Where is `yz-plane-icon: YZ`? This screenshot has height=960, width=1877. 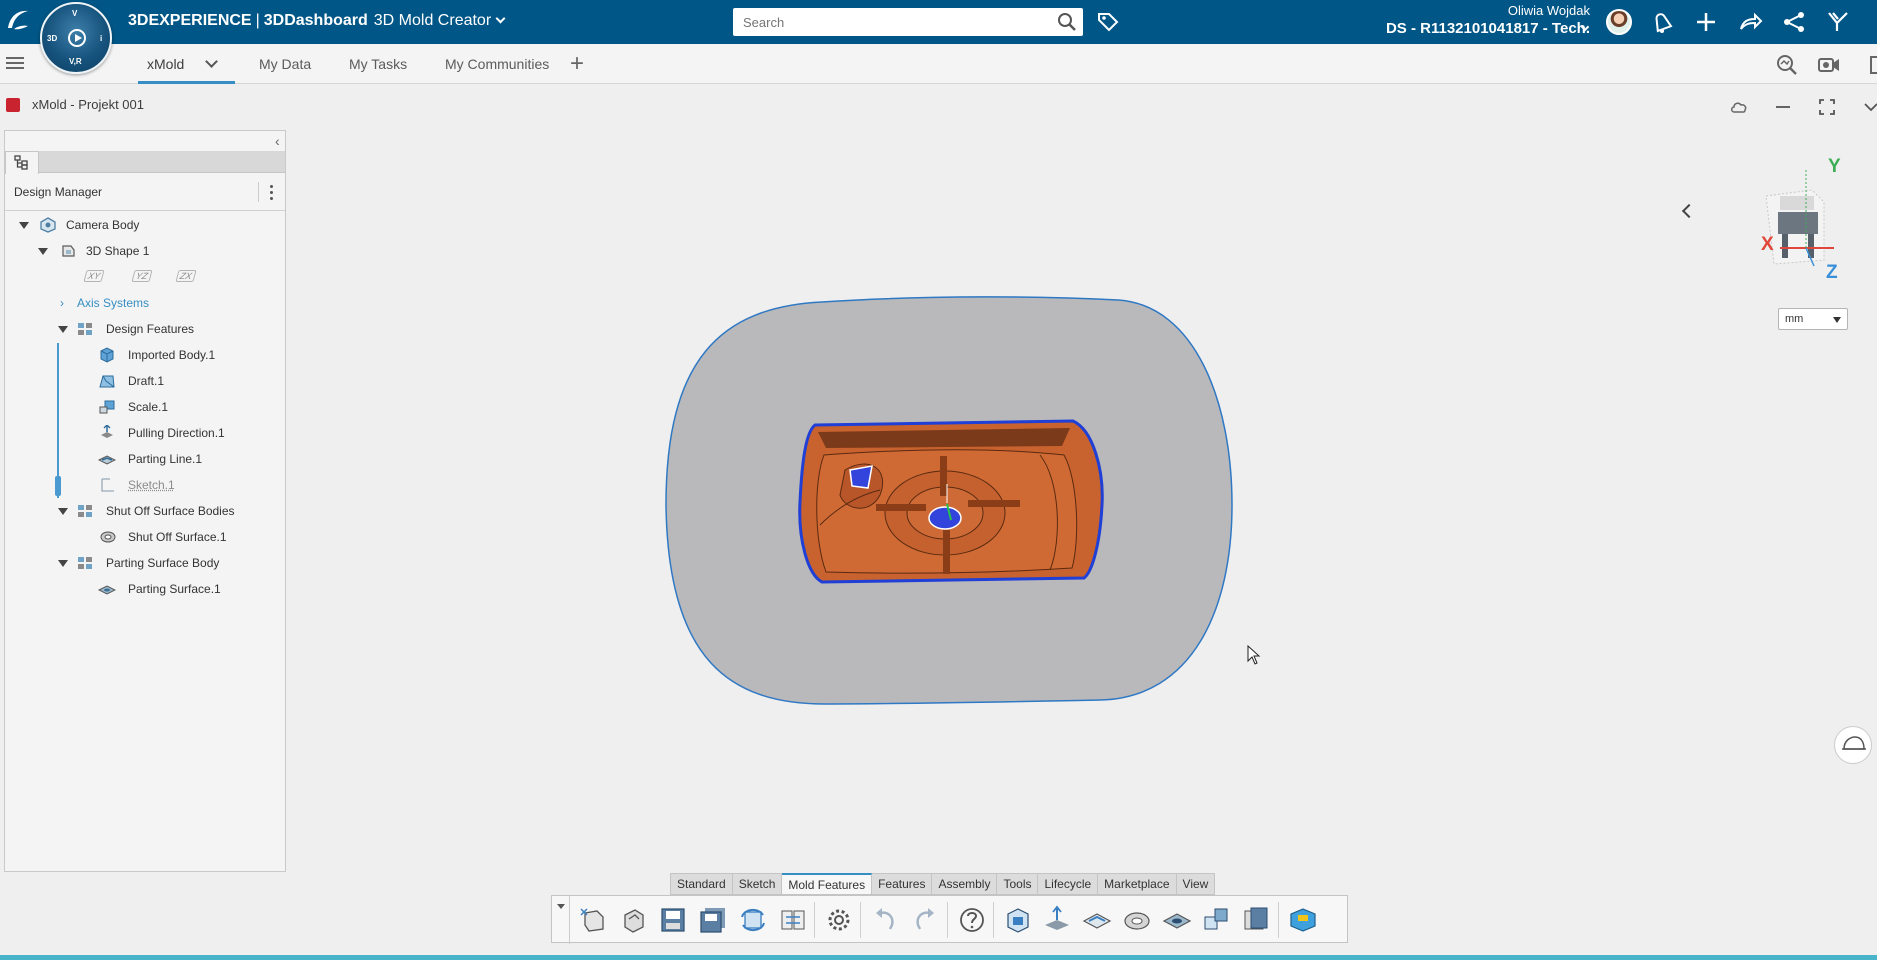 yz-plane-icon: YZ is located at coordinates (142, 276).